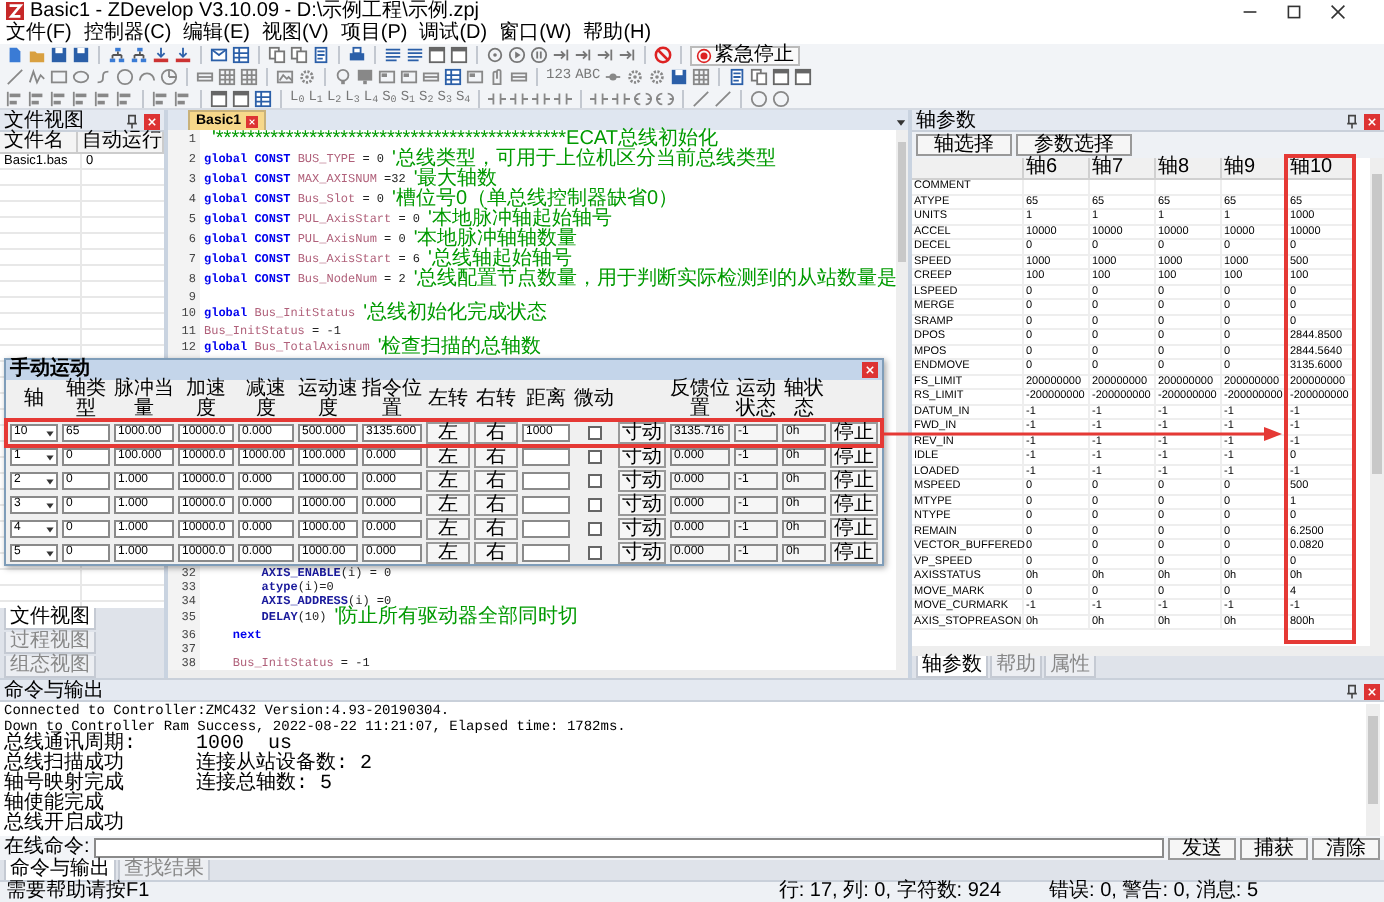 This screenshot has width=1384, height=902. I want to click on pause-icon, so click(539, 55).